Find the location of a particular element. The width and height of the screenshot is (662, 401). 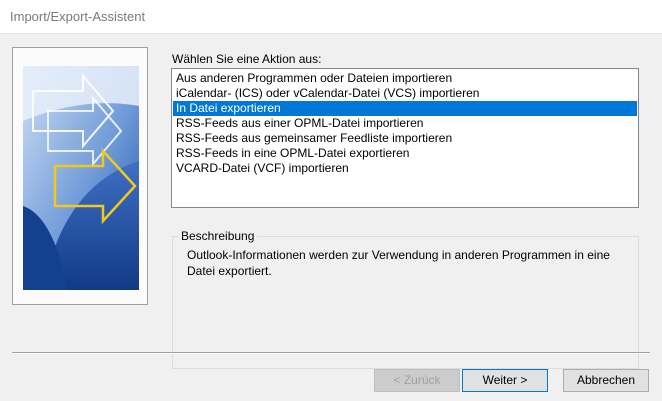

button-separator is located at coordinates (331, 353).